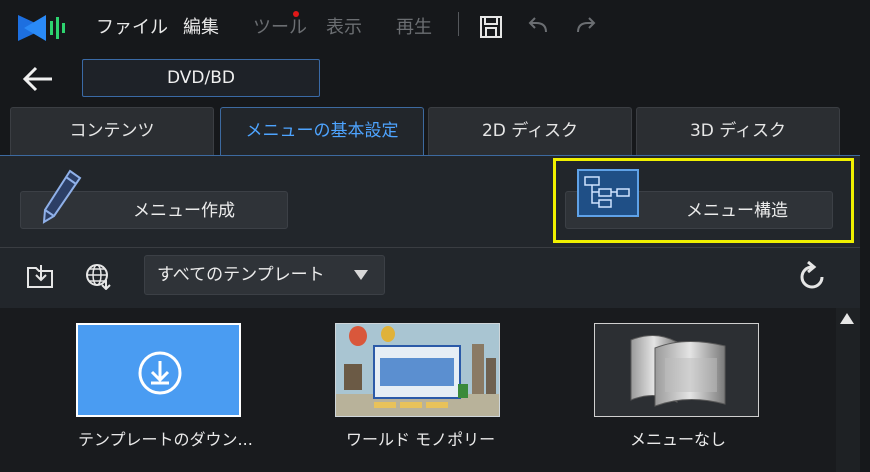 The width and height of the screenshot is (870, 472). I want to click on download-icon, so click(160, 373).